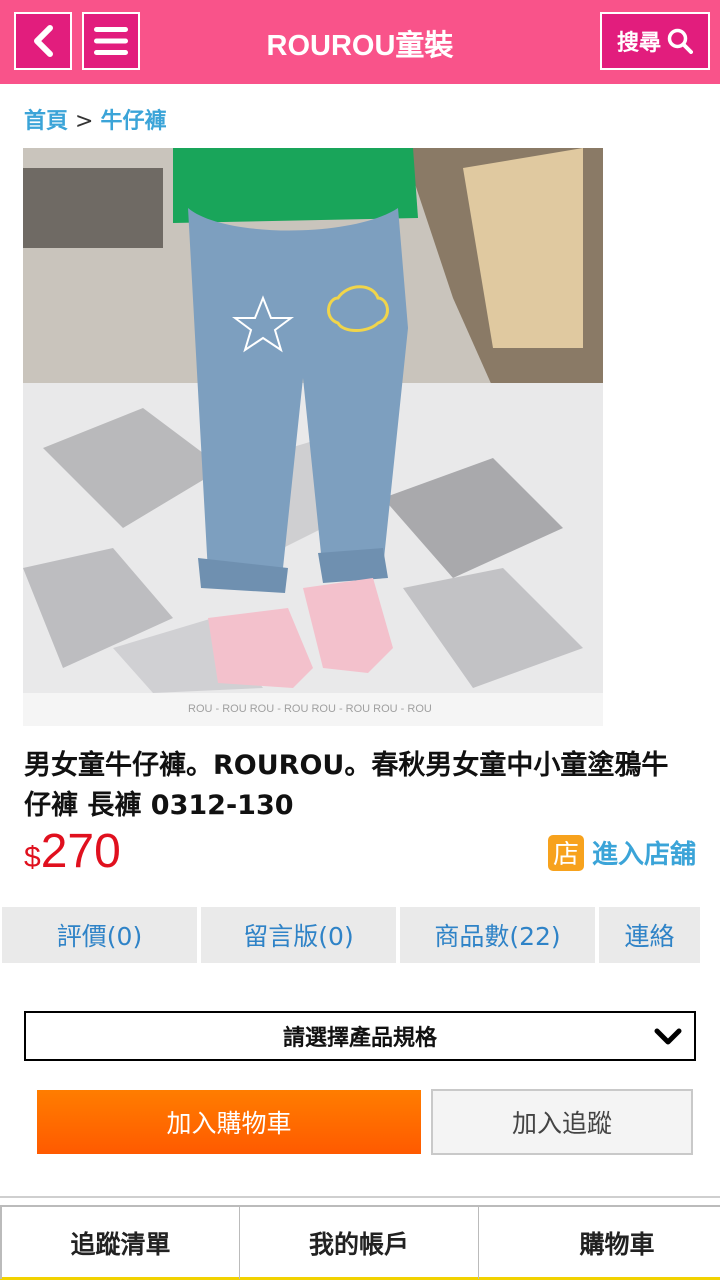 The width and height of the screenshot is (720, 1280). What do you see at coordinates (99, 935) in the screenshot?
I see `tab-reviews: 評價(0)` at bounding box center [99, 935].